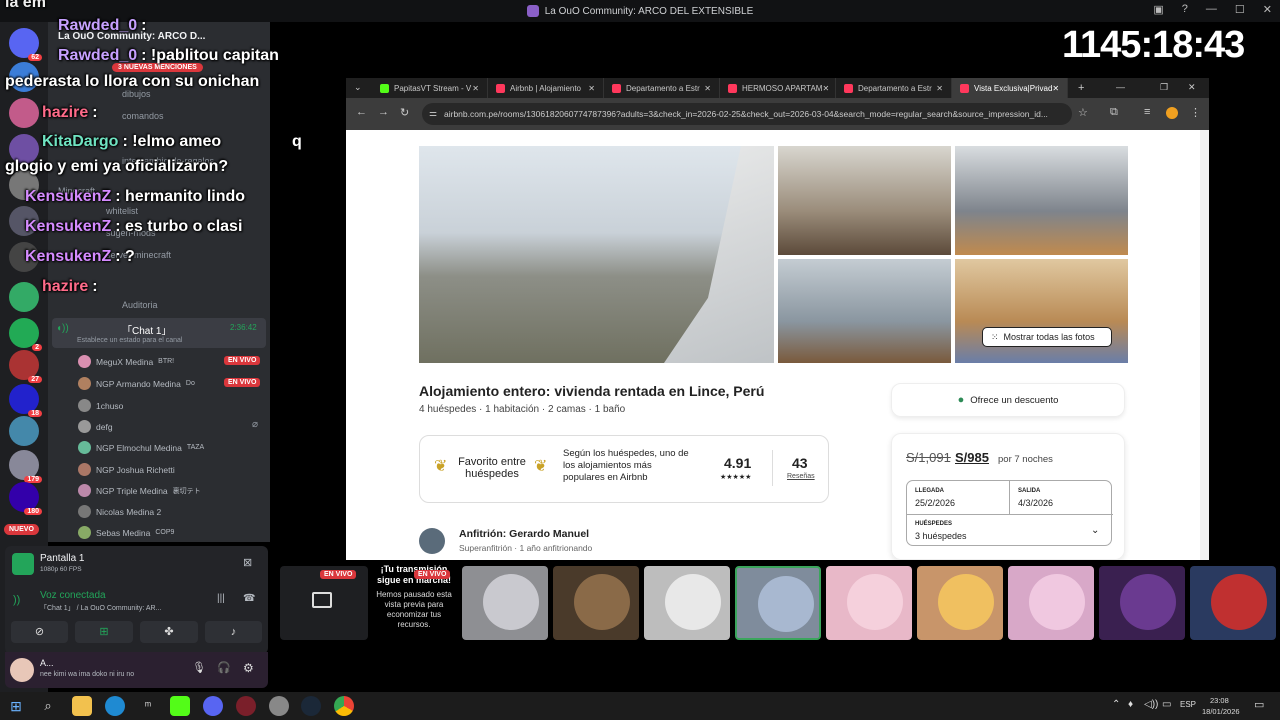 This screenshot has width=1280, height=720. I want to click on channel-comandos: comandos, so click(143, 116).